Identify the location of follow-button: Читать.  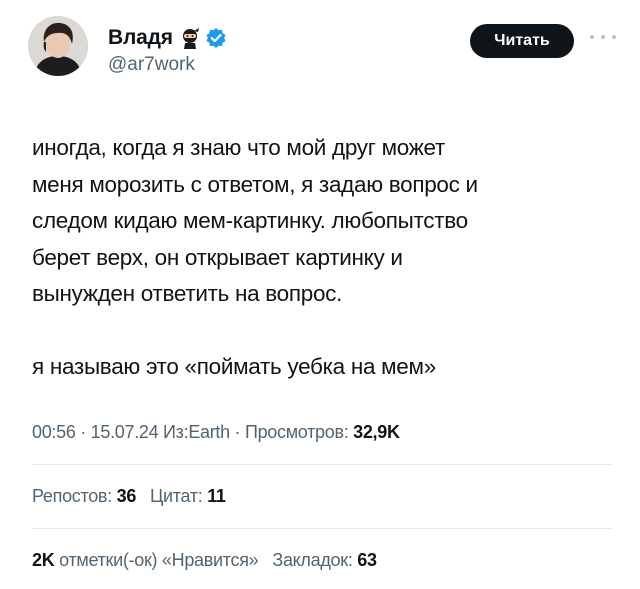
(522, 41).